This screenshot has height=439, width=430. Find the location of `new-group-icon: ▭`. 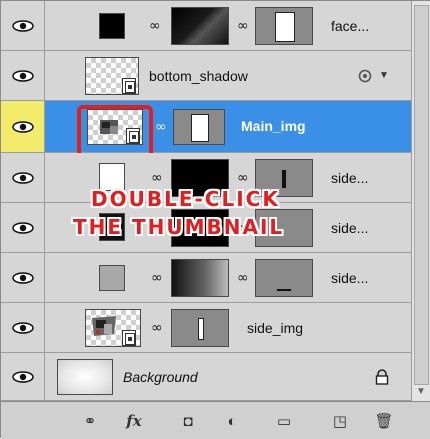

new-group-icon: ▭ is located at coordinates (284, 421).